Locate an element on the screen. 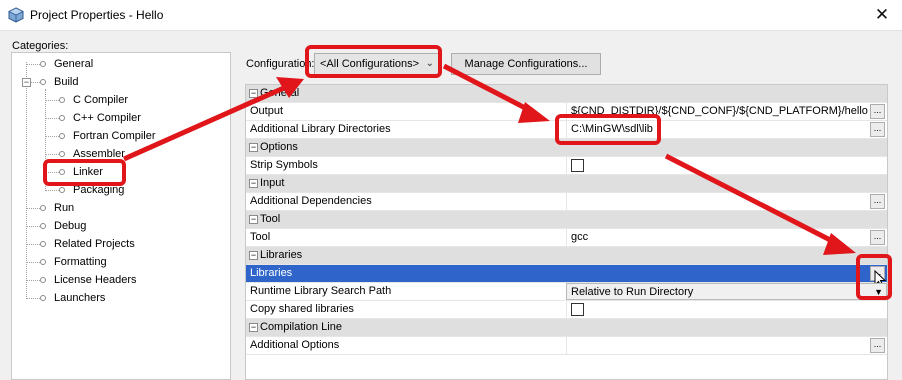  arrow-linker-to-configuration is located at coordinates (205, 123).